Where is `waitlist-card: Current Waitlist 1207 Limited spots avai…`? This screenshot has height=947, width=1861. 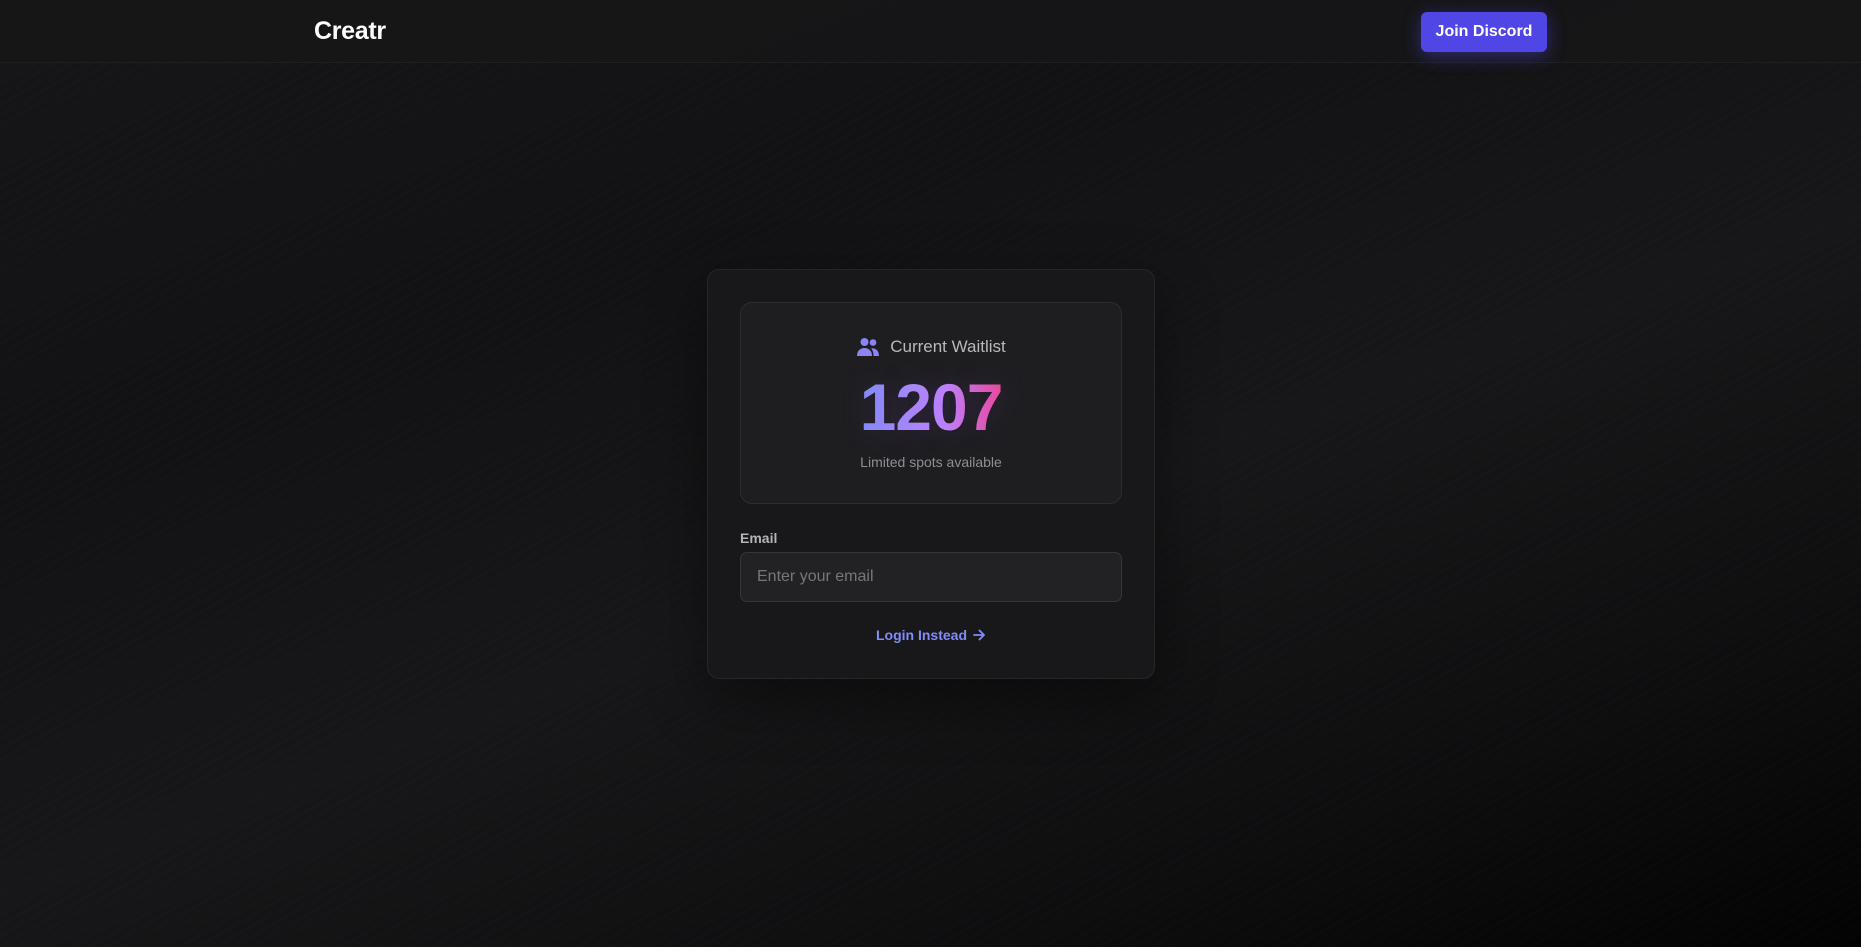 waitlist-card: Current Waitlist 1207 Limited spots avai… is located at coordinates (931, 474).